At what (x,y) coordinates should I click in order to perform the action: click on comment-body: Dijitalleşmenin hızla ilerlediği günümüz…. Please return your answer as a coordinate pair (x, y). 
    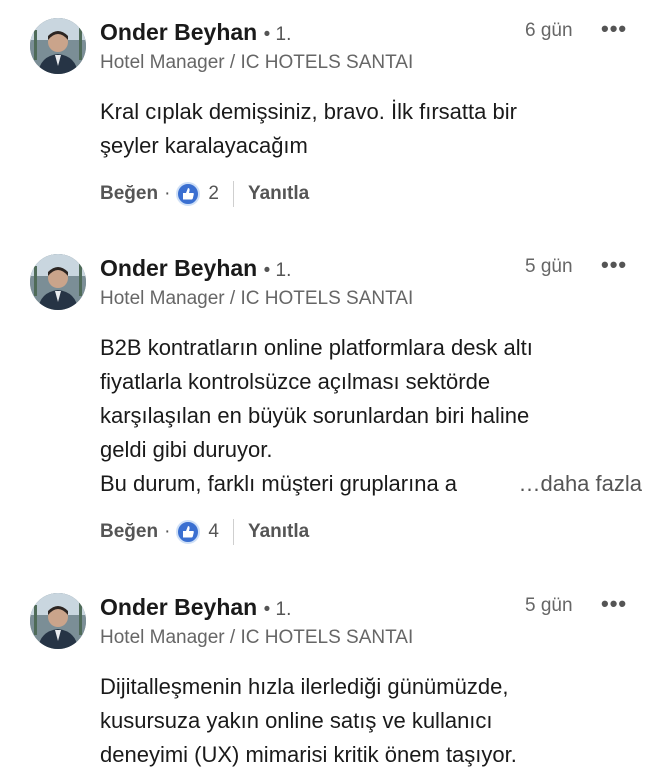
    Looking at the image, I should click on (374, 721).